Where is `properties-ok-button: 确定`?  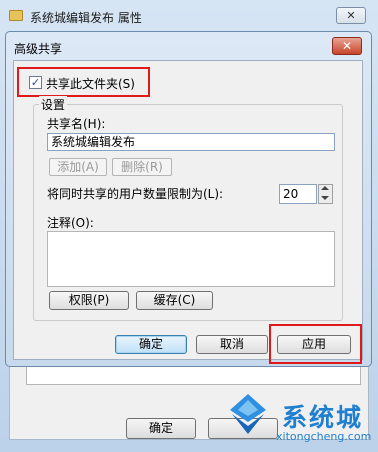 properties-ok-button: 确定 is located at coordinates (161, 428).